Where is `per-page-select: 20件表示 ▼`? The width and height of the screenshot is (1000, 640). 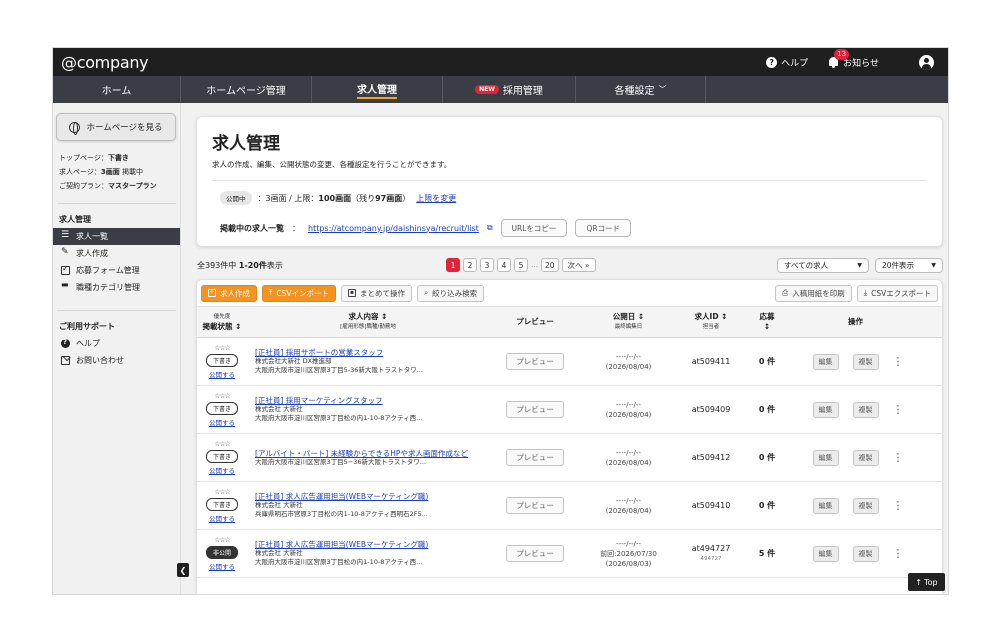
per-page-select: 20件表示 ▼ is located at coordinates (909, 265).